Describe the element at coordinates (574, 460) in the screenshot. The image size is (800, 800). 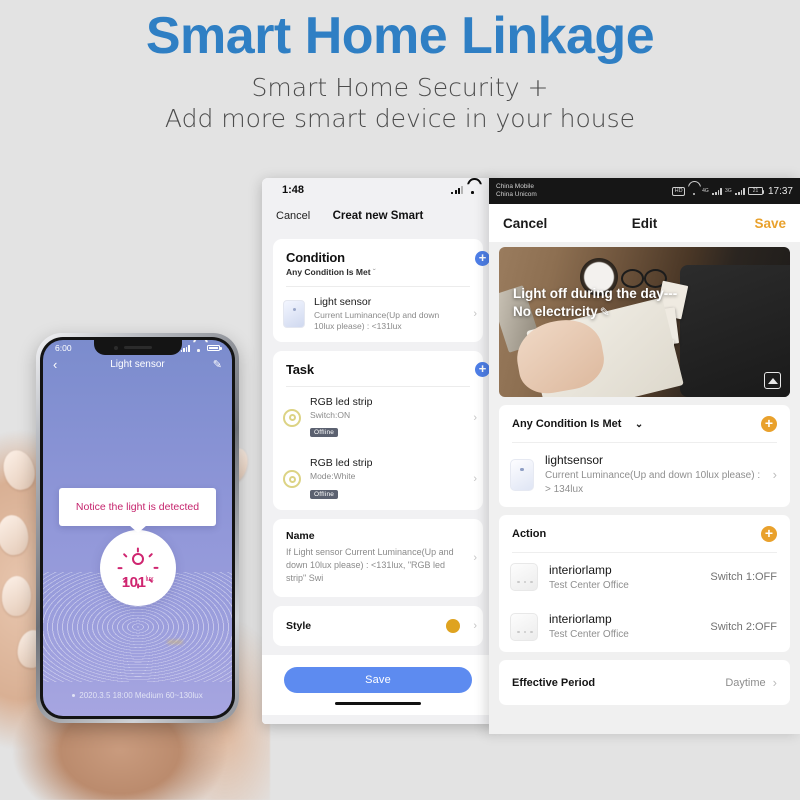
I see `right-condition-device-name: lightsensor` at that location.